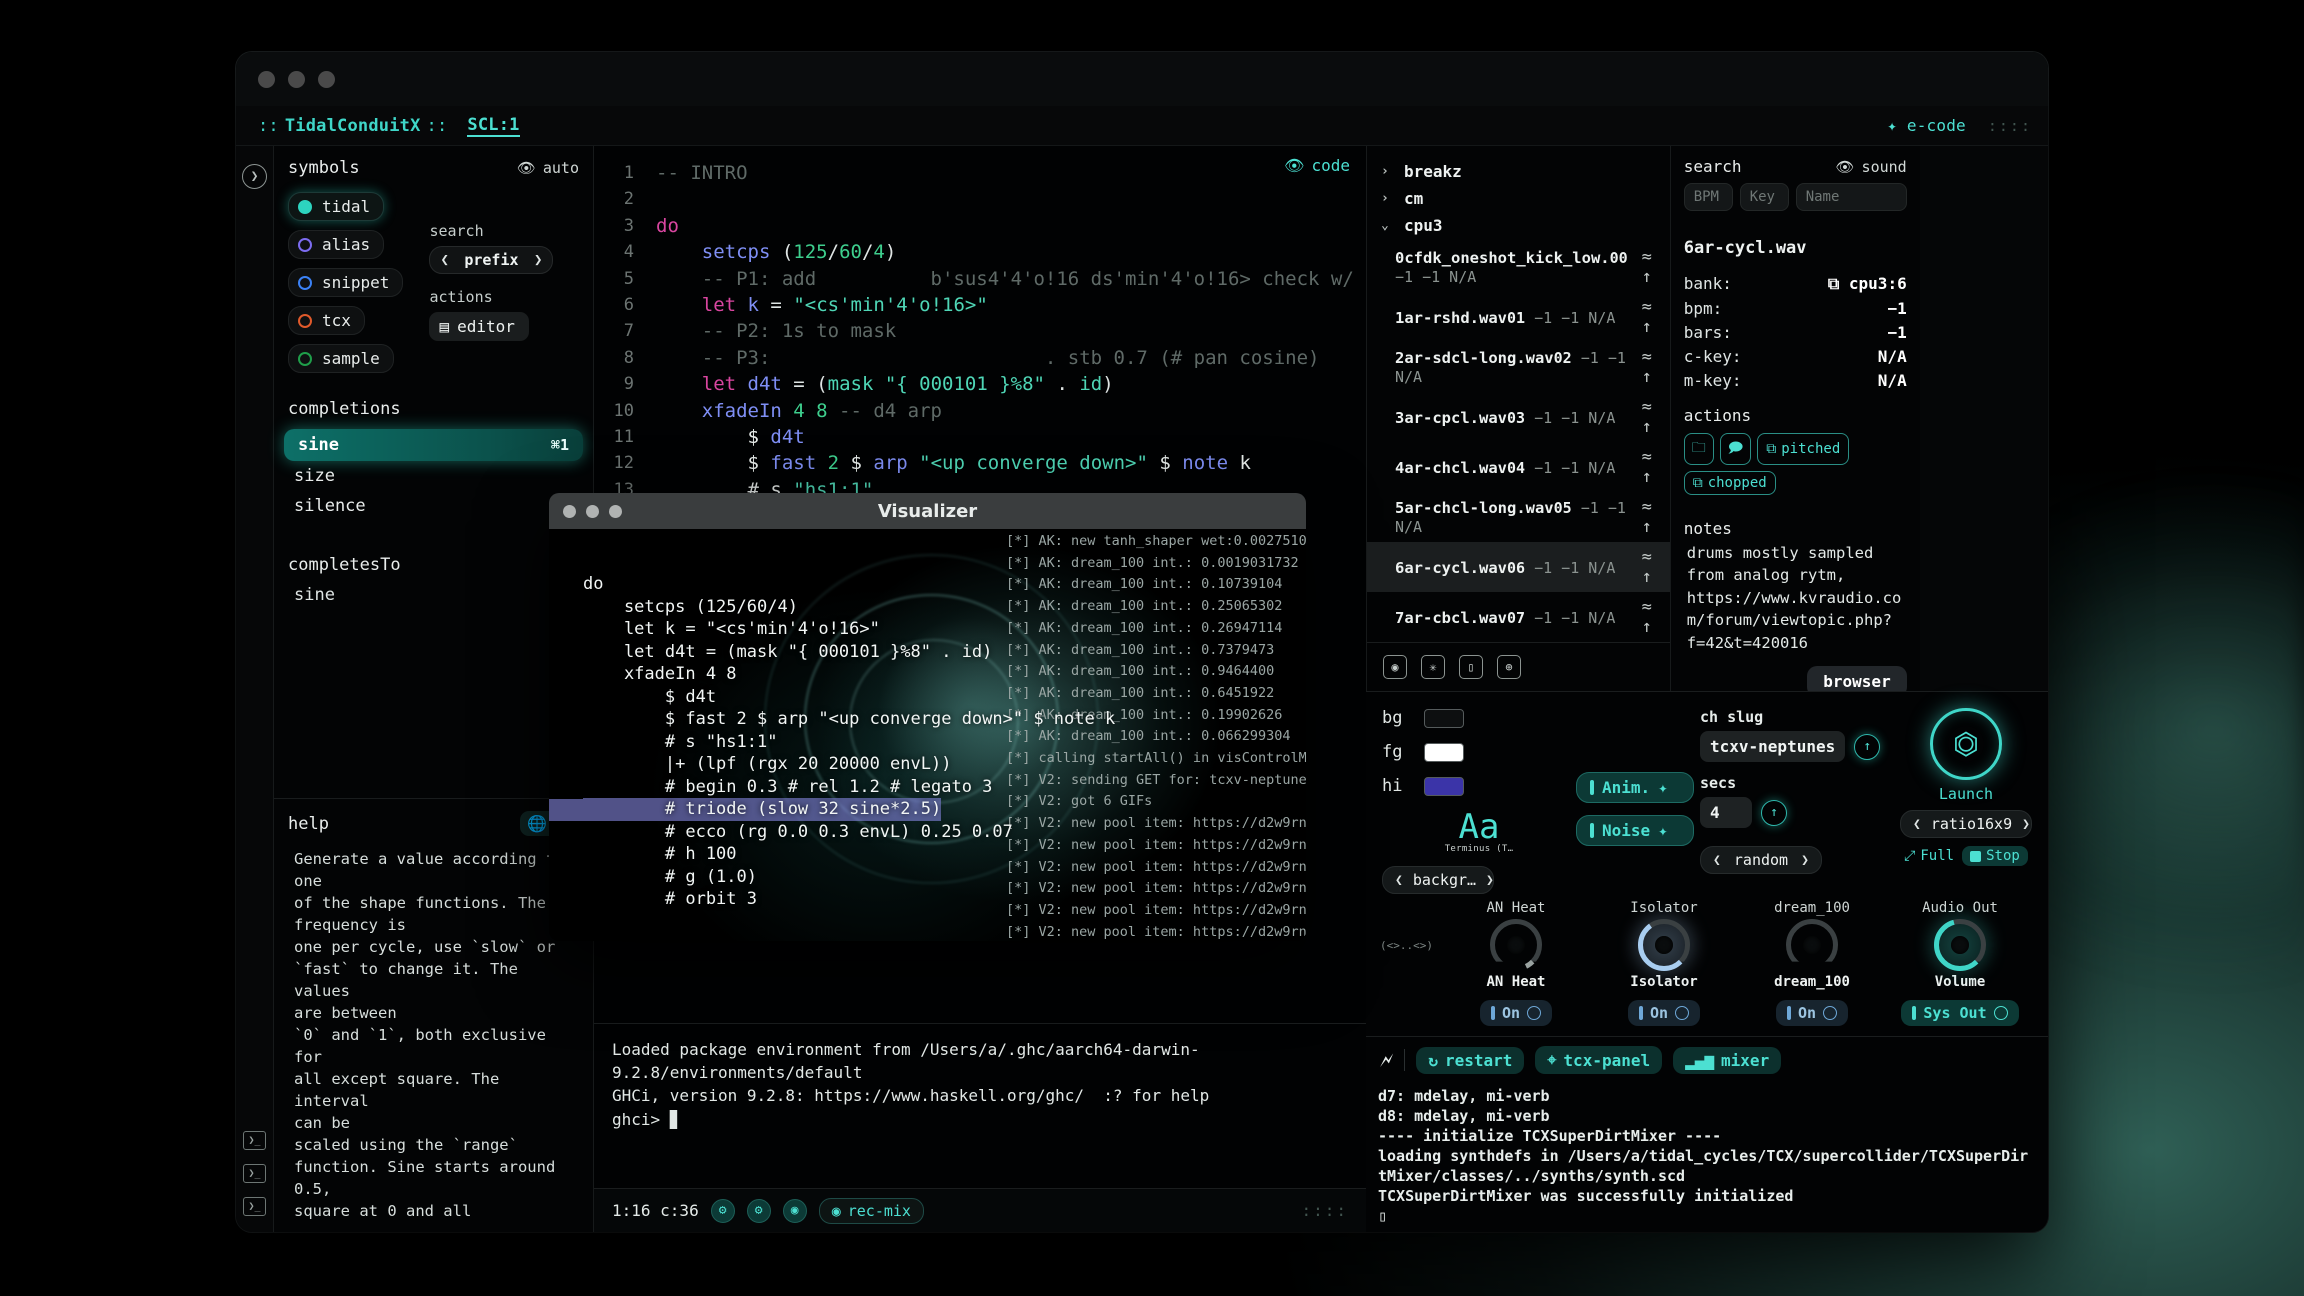 The image size is (2304, 1296). Describe the element at coordinates (296, 79) in the screenshot. I see `minimize-window-button` at that location.